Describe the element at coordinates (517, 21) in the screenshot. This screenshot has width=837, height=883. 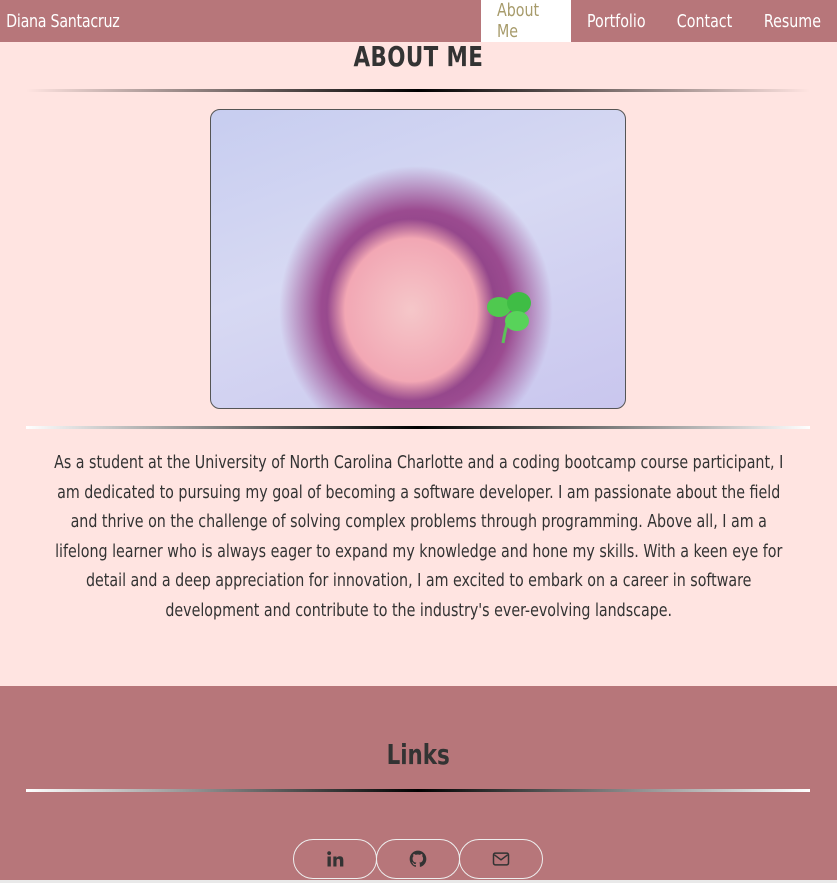
I see `nav-link-label: About Me` at that location.